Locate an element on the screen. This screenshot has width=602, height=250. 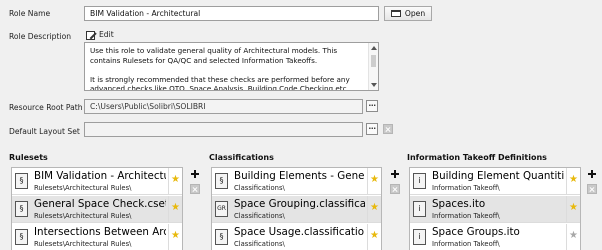
ruleset-name: General Space Check.cset is located at coordinates (100, 204).